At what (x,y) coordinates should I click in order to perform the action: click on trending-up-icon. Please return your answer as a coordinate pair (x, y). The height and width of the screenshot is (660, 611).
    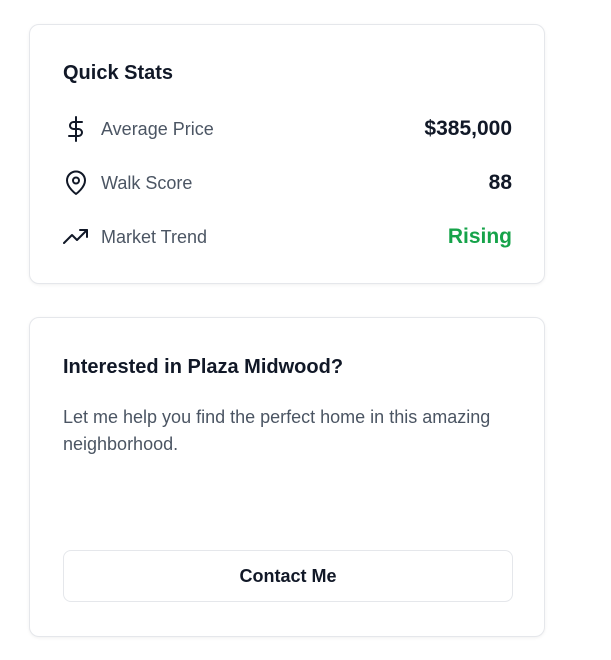
    Looking at the image, I should click on (76, 237).